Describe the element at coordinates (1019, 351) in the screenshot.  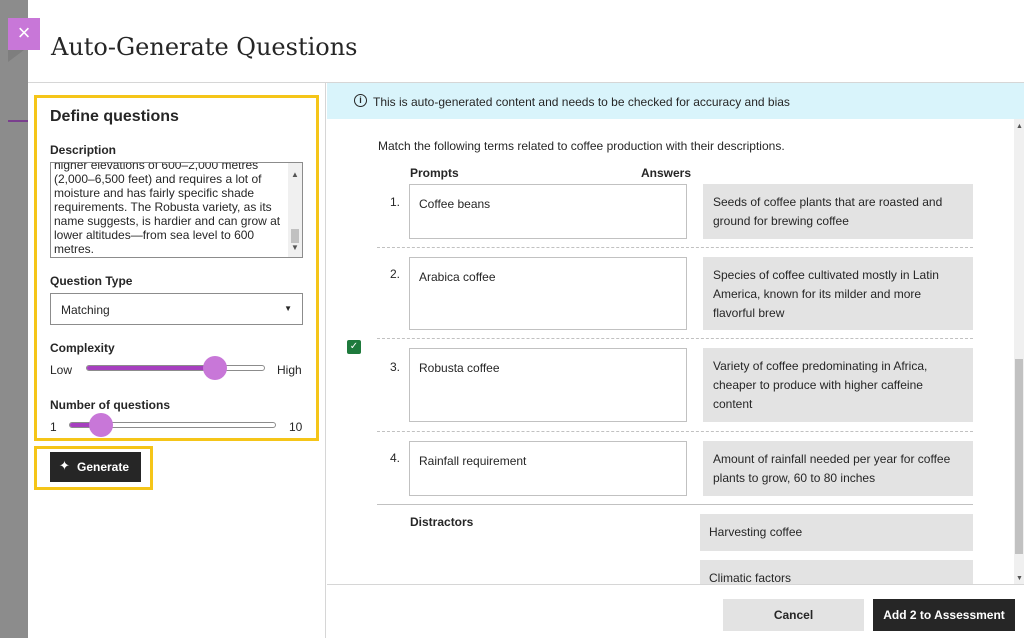
I see `content-scrollbar: ▲ ▼` at that location.